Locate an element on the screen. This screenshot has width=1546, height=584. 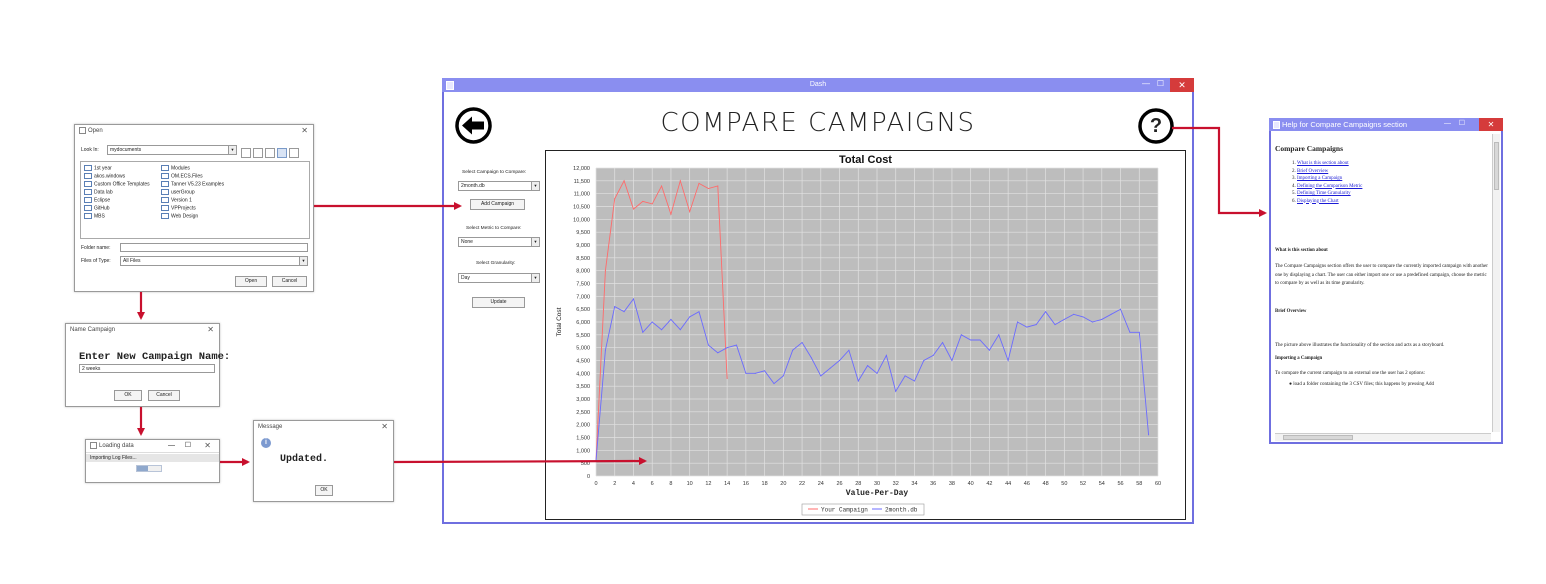
new-folder-icon is located at coordinates (270, 153).